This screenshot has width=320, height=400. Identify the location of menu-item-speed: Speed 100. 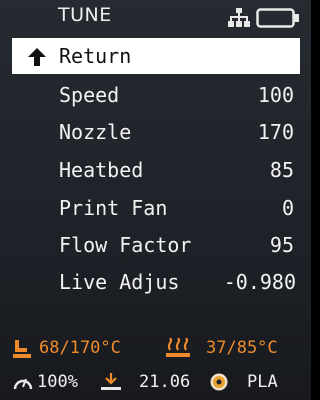
(156, 95).